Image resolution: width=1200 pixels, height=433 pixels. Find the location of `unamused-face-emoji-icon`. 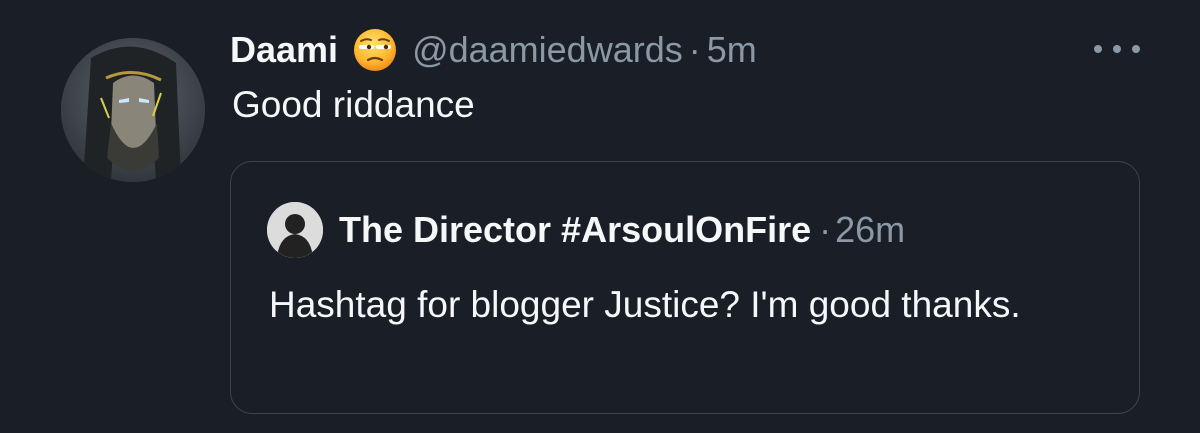

unamused-face-emoji-icon is located at coordinates (375, 50).